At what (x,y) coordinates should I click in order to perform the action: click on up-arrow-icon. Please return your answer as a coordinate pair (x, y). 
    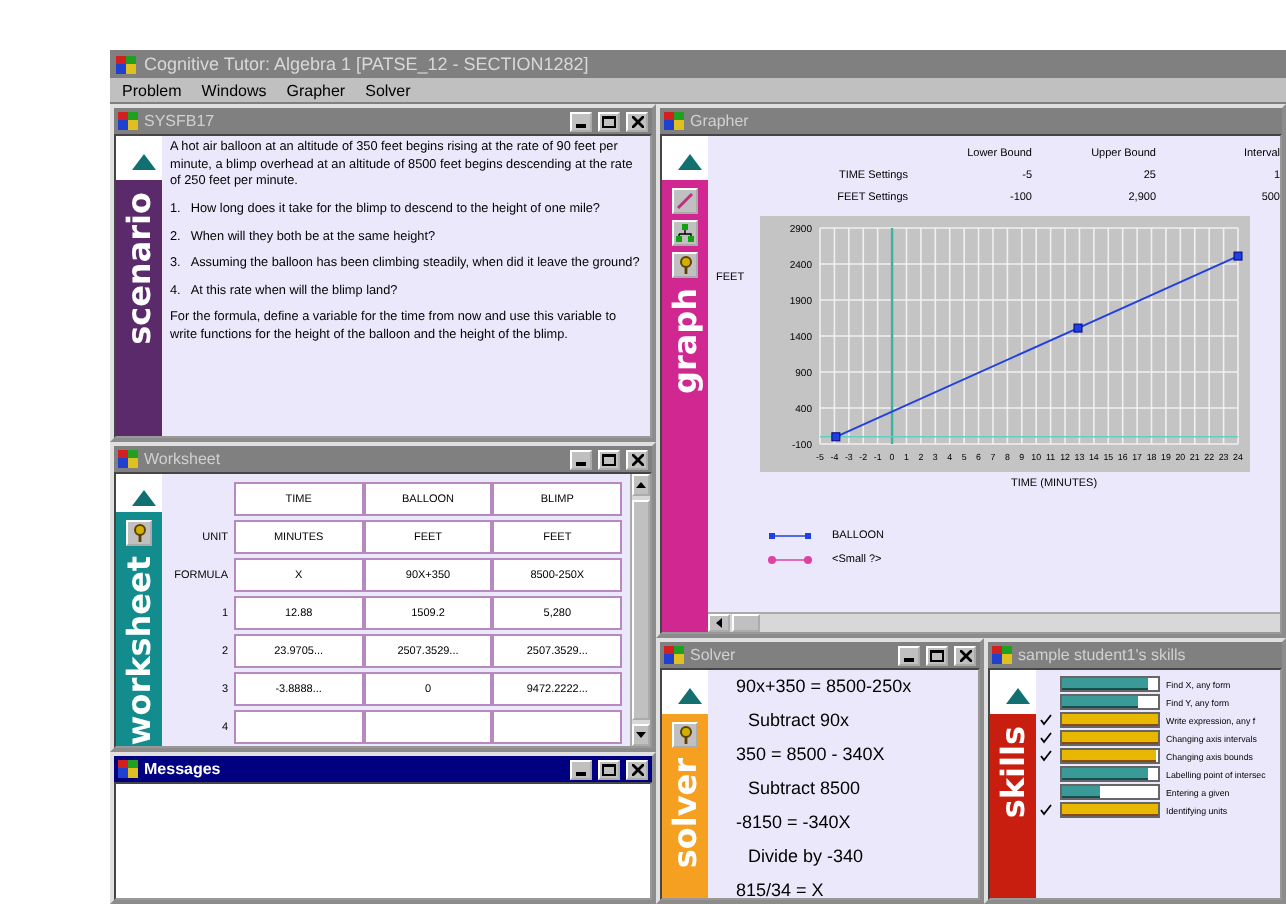
    Looking at the image, I should click on (641, 485).